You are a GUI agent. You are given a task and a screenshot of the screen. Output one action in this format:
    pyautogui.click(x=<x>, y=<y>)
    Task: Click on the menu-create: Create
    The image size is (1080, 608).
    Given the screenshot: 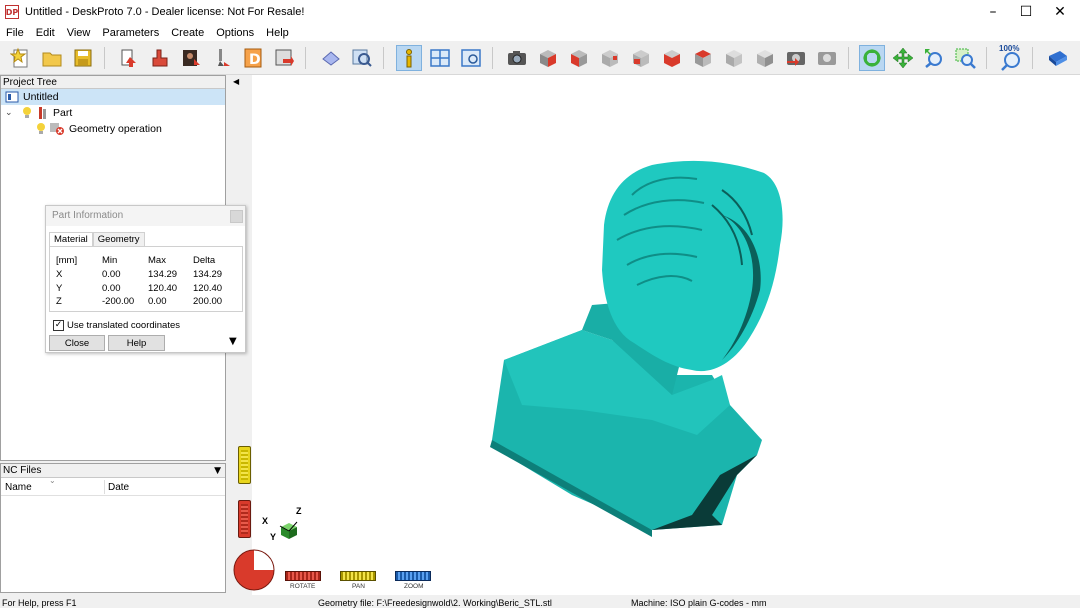 What is the action you would take?
    pyautogui.click(x=187, y=33)
    